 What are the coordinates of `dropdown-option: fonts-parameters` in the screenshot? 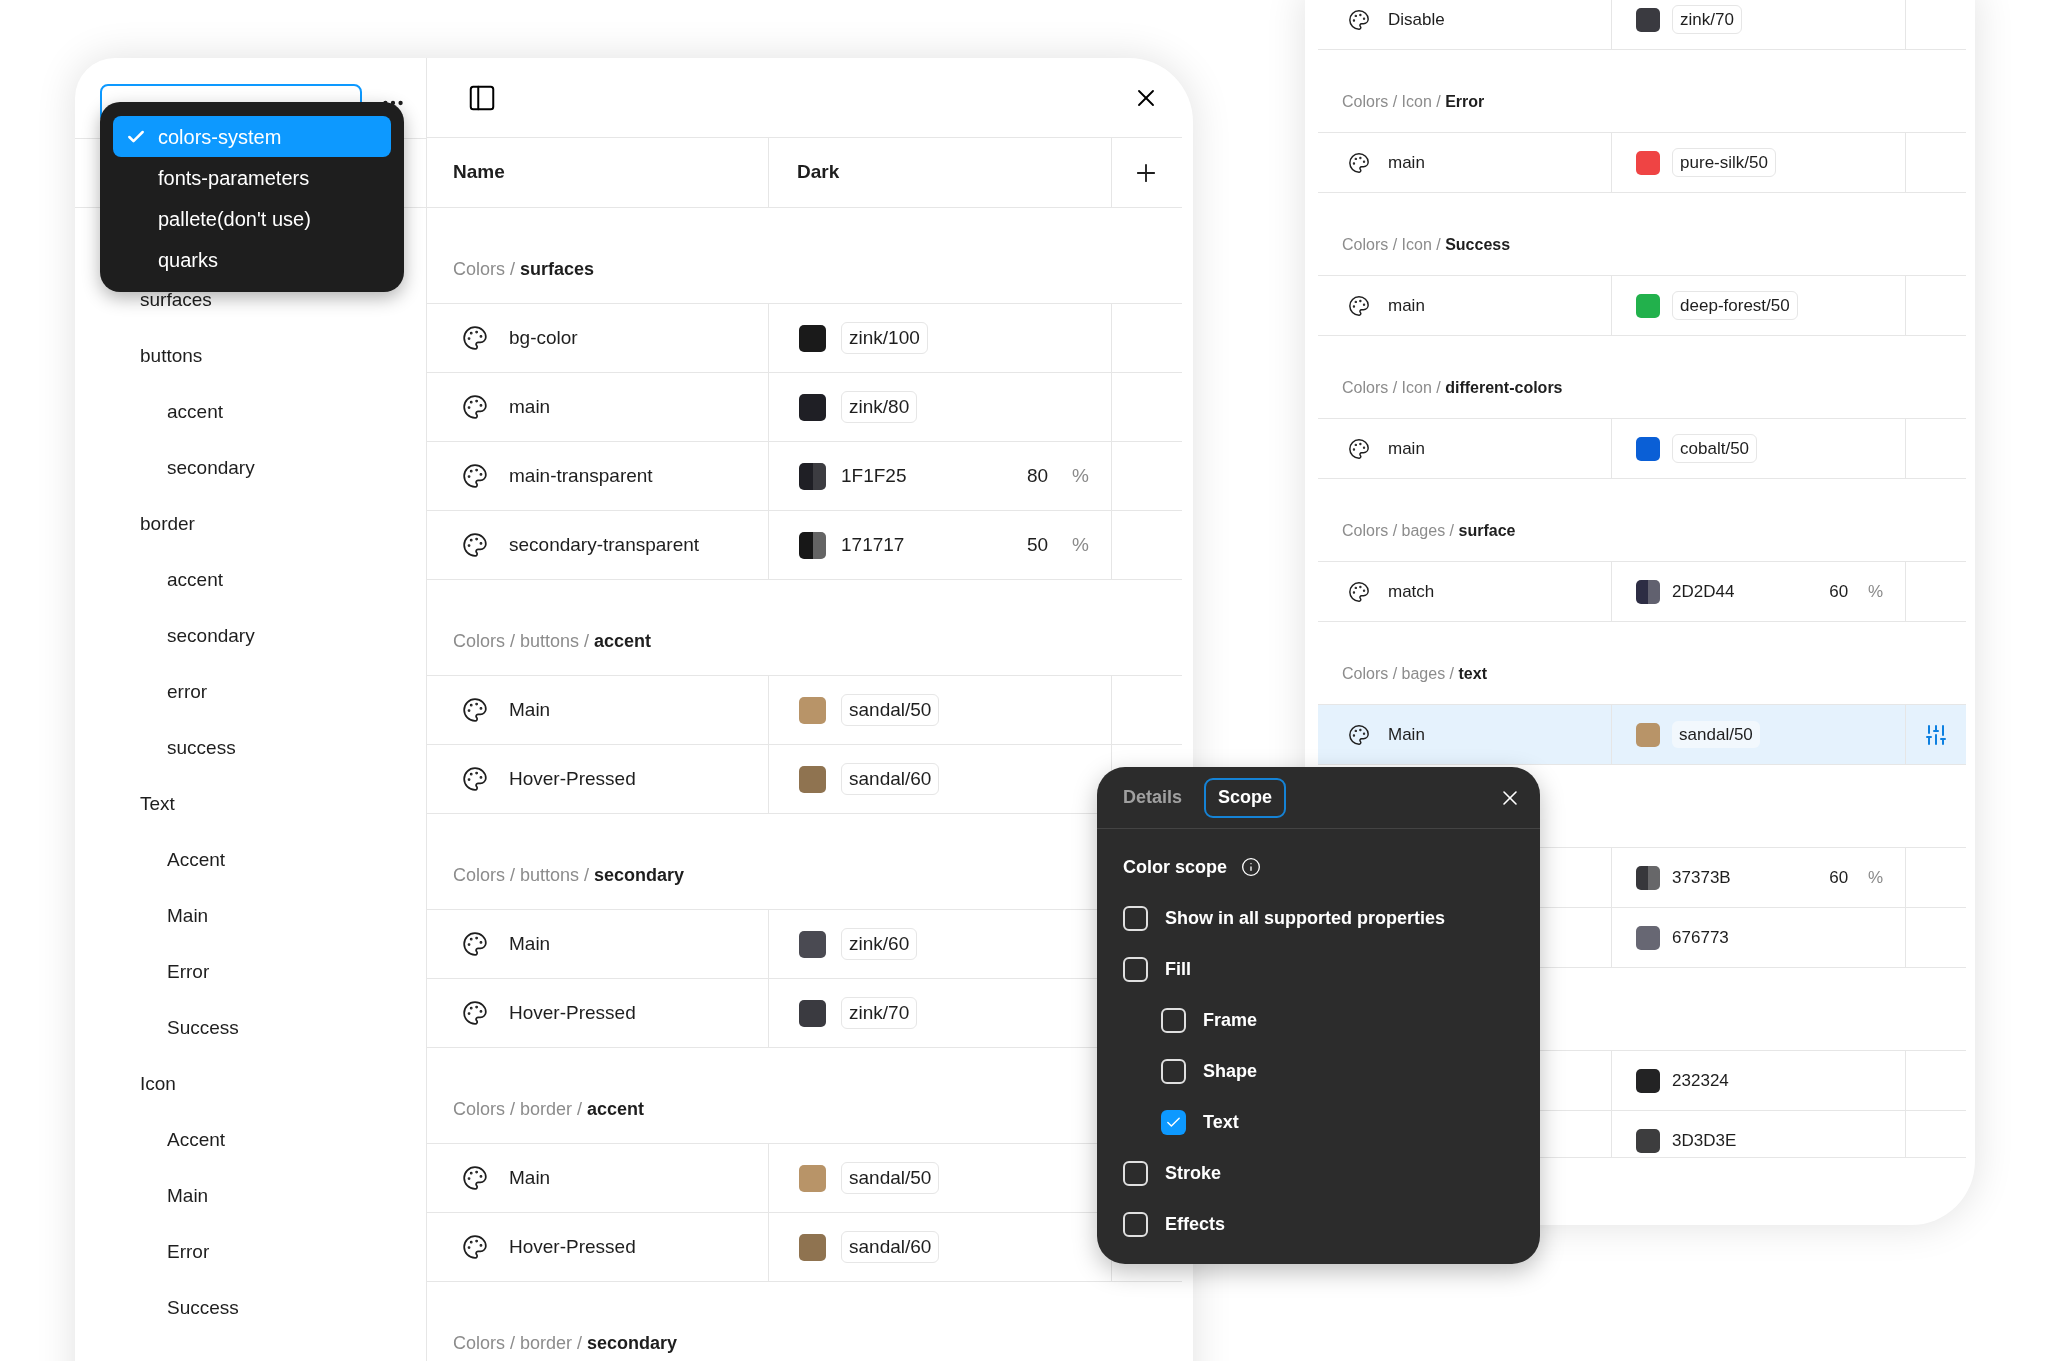 It's located at (252, 177).